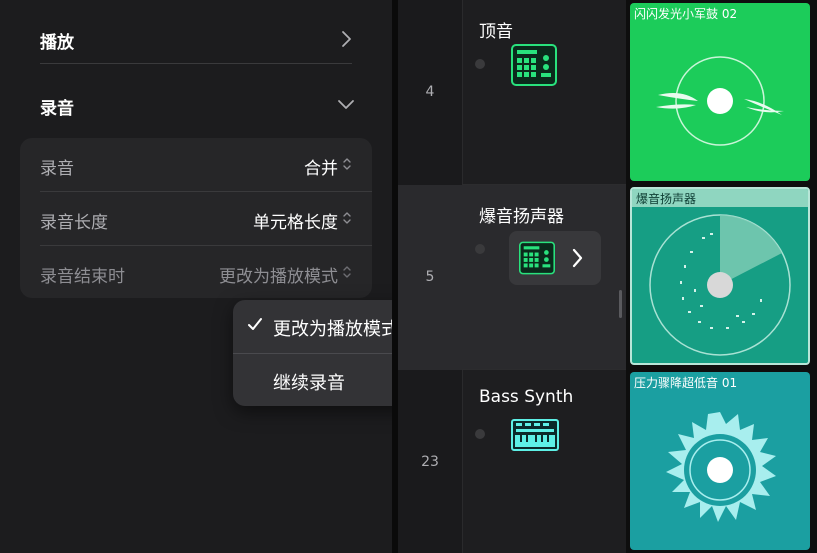 The width and height of the screenshot is (817, 553). Describe the element at coordinates (57, 106) in the screenshot. I see `recording-section-title: 录音` at that location.